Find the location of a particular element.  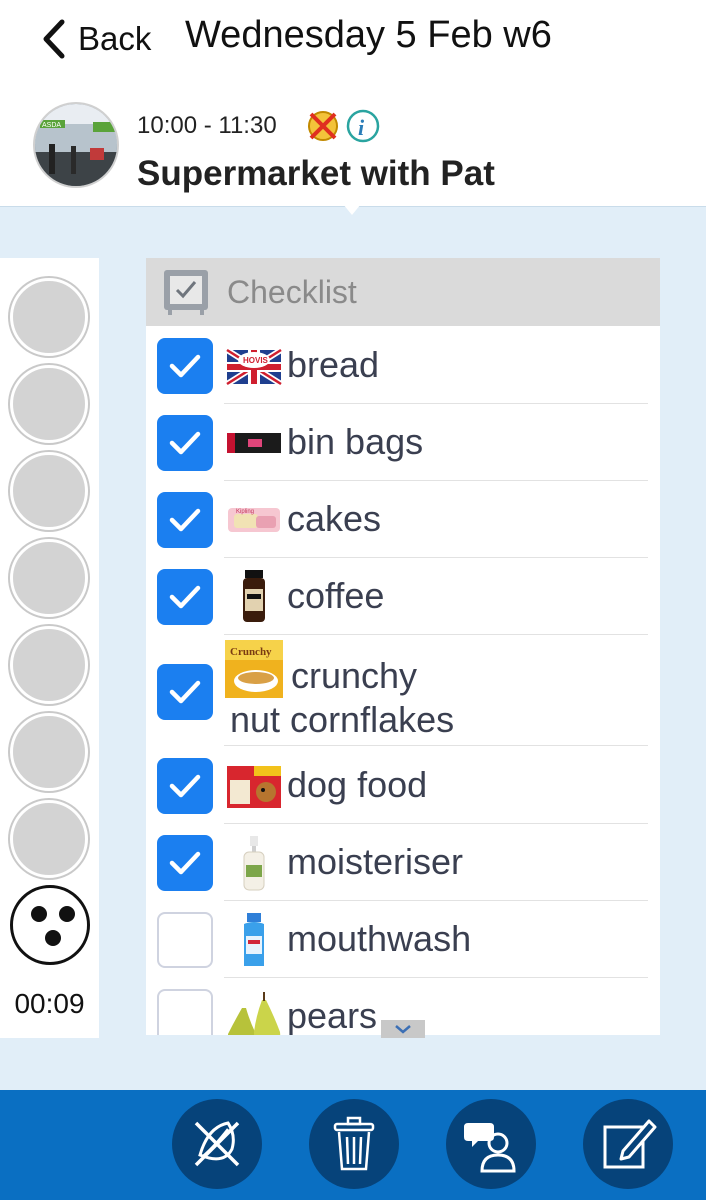

checklist-icon is located at coordinates (186, 292).